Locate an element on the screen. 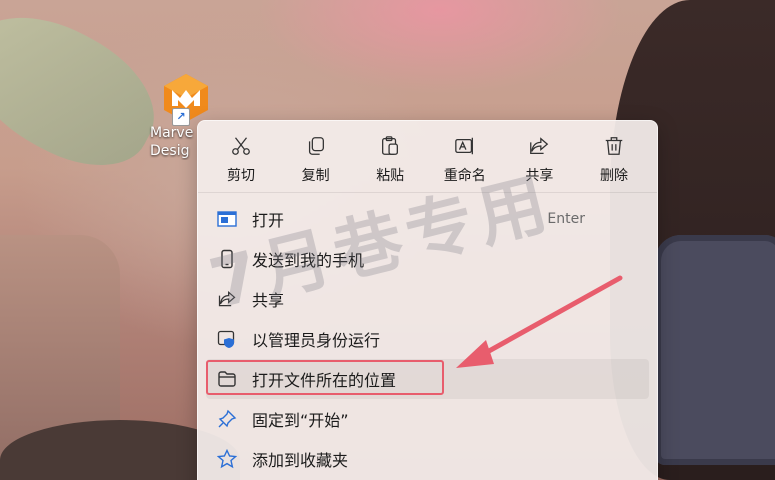 The image size is (775, 480). rename-label: 重命名 is located at coordinates (464, 176).